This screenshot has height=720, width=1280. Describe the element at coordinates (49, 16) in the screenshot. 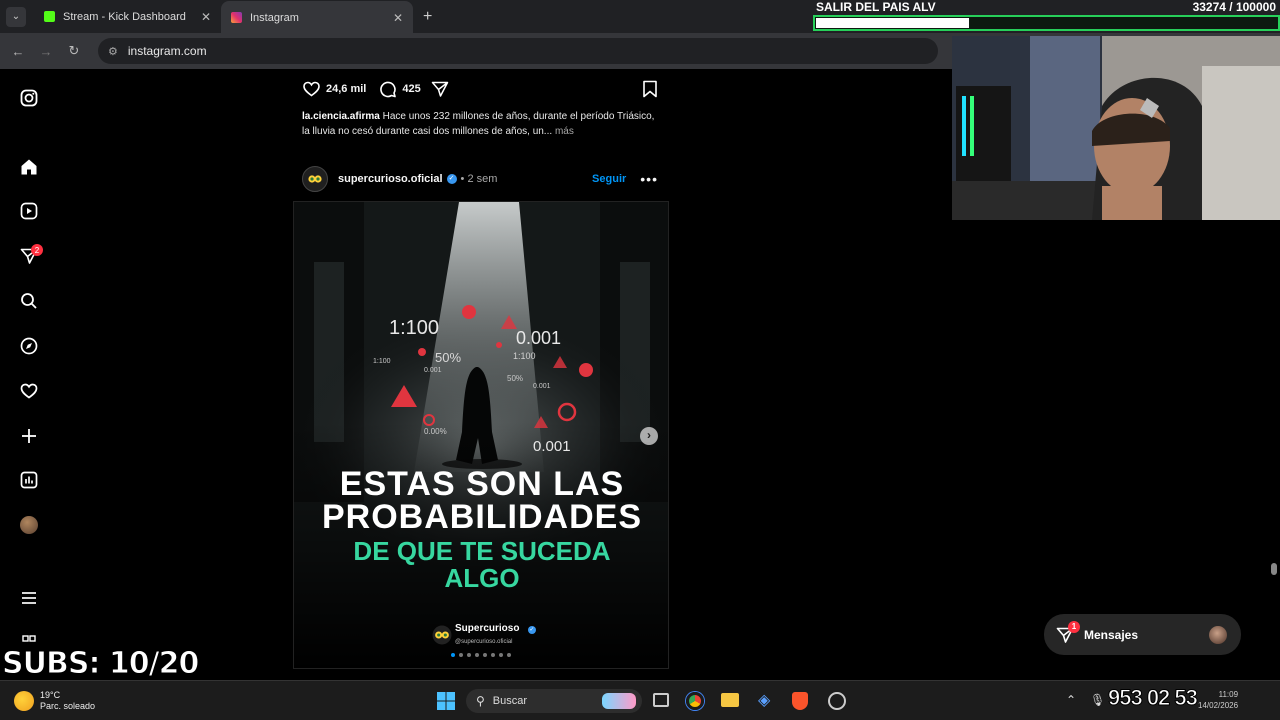

I see `kick-favicon-icon` at that location.